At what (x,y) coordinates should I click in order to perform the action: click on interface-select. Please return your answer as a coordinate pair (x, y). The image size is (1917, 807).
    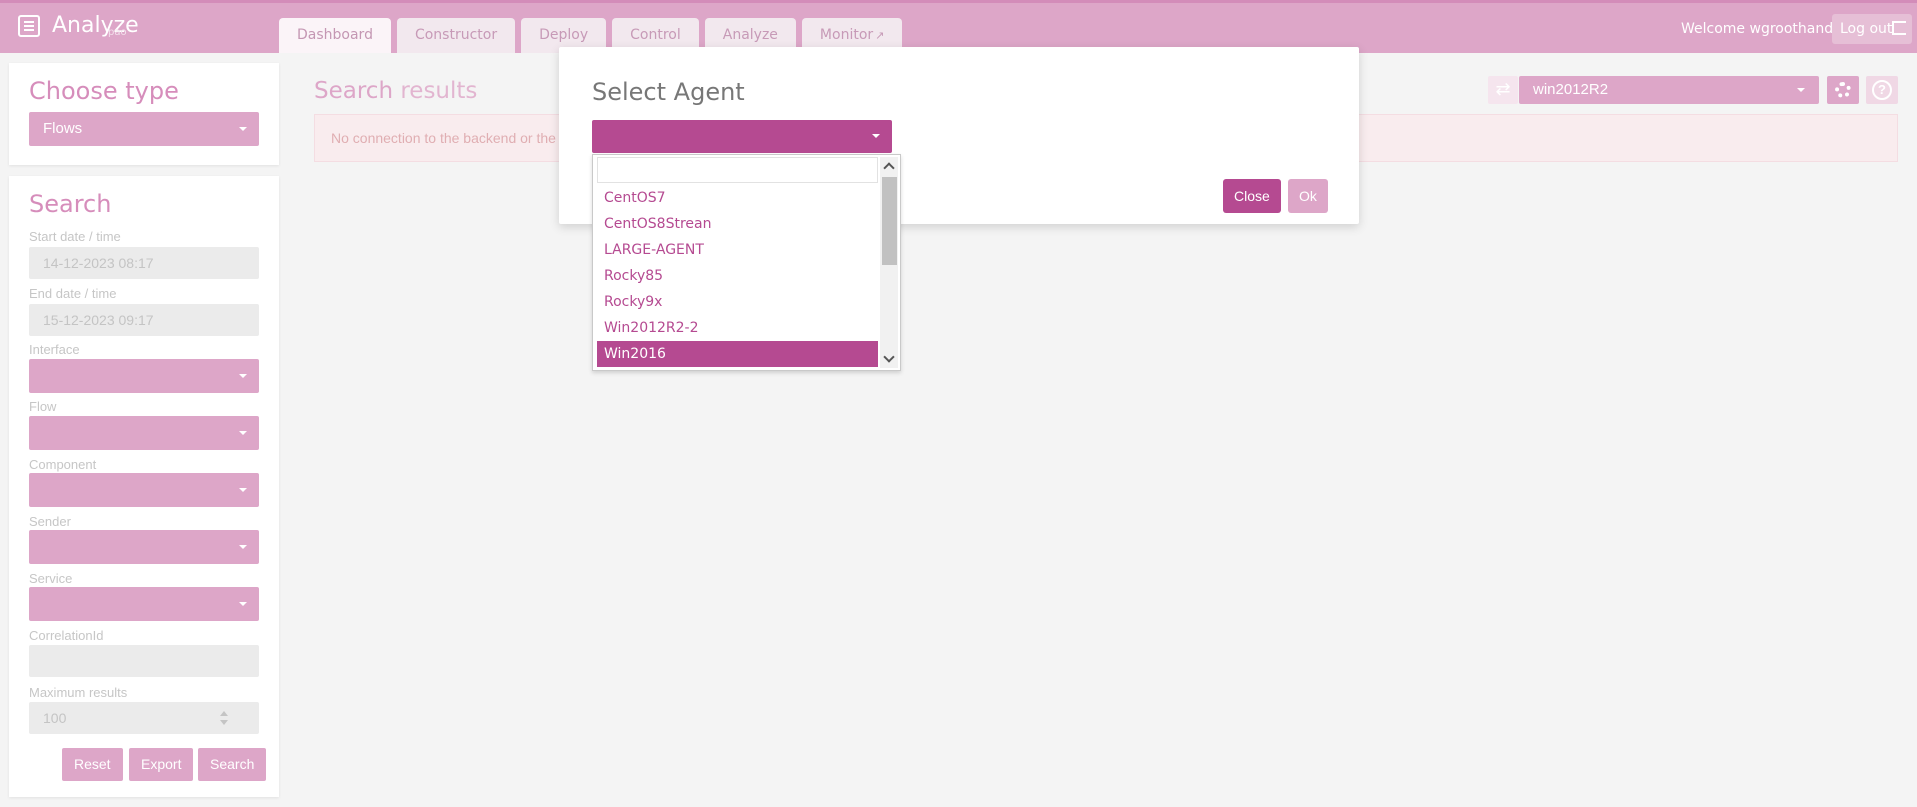
    Looking at the image, I should click on (144, 376).